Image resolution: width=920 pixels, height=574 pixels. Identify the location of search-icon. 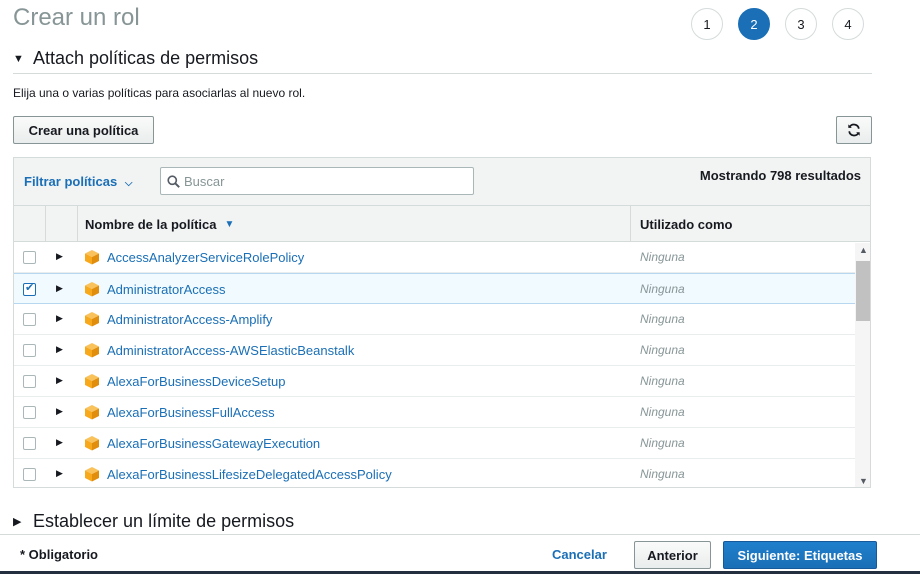
(173, 181).